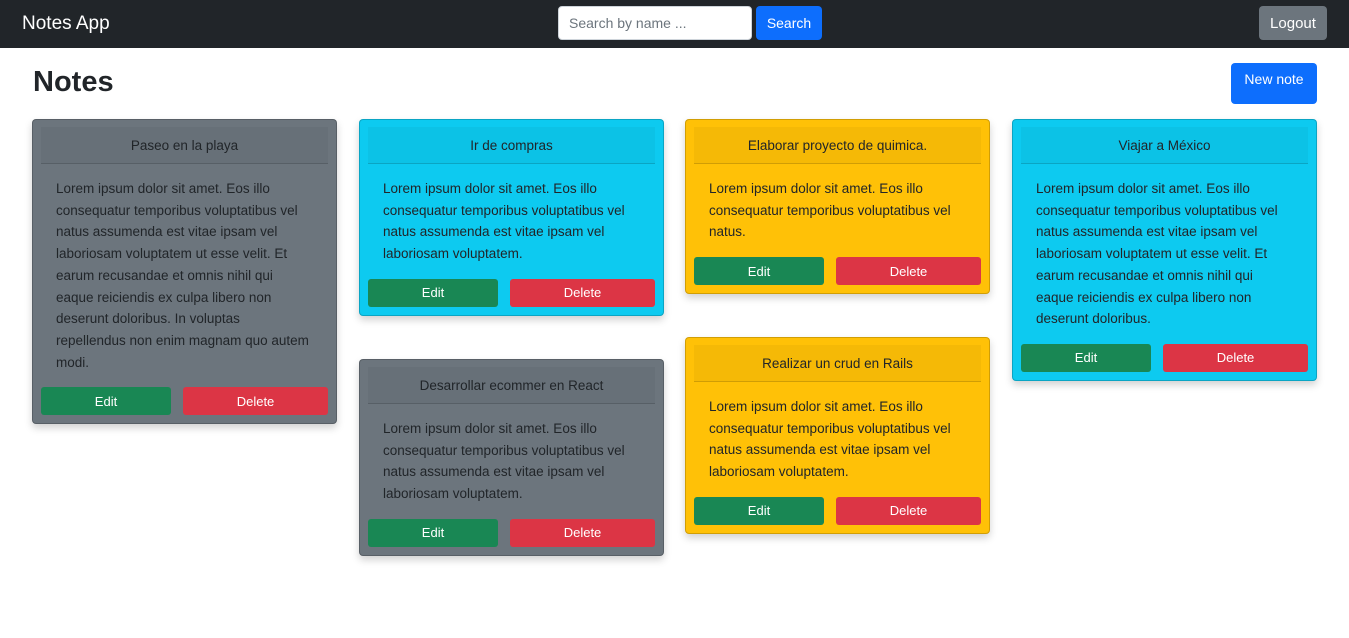 This screenshot has height=638, width=1349. I want to click on search-input, so click(655, 23).